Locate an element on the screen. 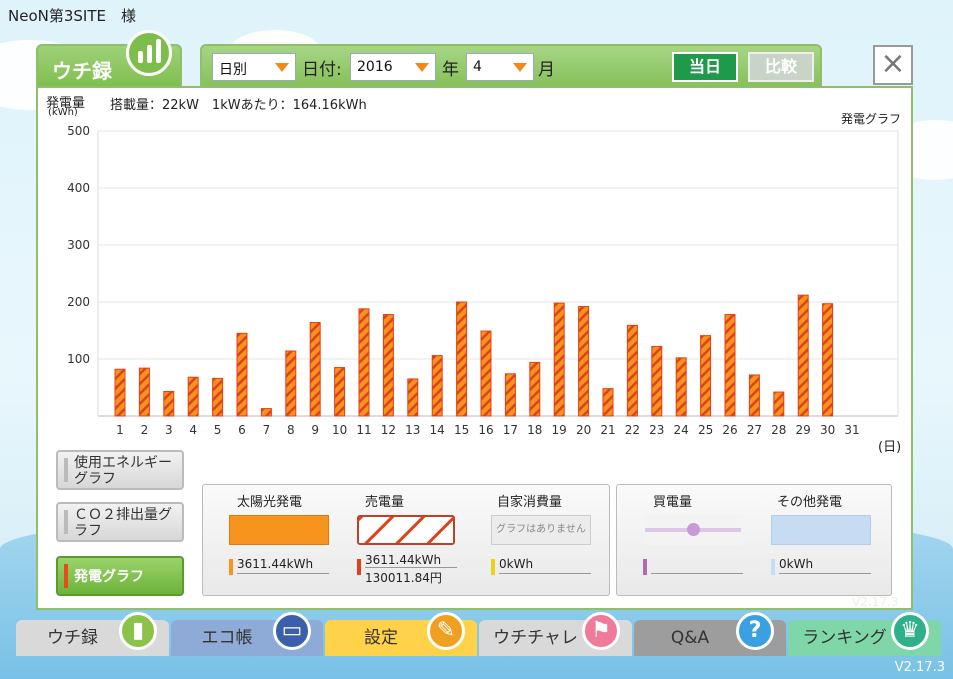 This screenshot has width=953, height=679. legend-self-name: 自家消費量 is located at coordinates (530, 502).